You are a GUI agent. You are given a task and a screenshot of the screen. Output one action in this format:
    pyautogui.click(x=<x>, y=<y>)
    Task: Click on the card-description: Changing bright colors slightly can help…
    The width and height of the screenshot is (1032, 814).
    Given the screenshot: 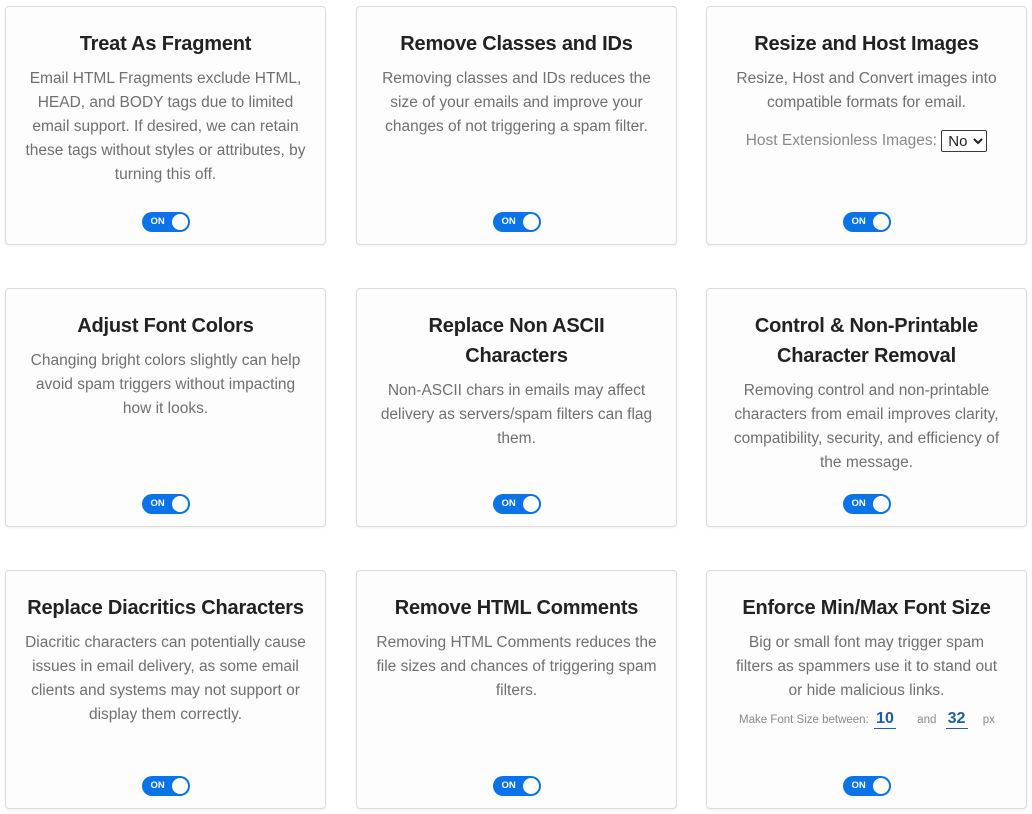 What is the action you would take?
    pyautogui.click(x=165, y=384)
    